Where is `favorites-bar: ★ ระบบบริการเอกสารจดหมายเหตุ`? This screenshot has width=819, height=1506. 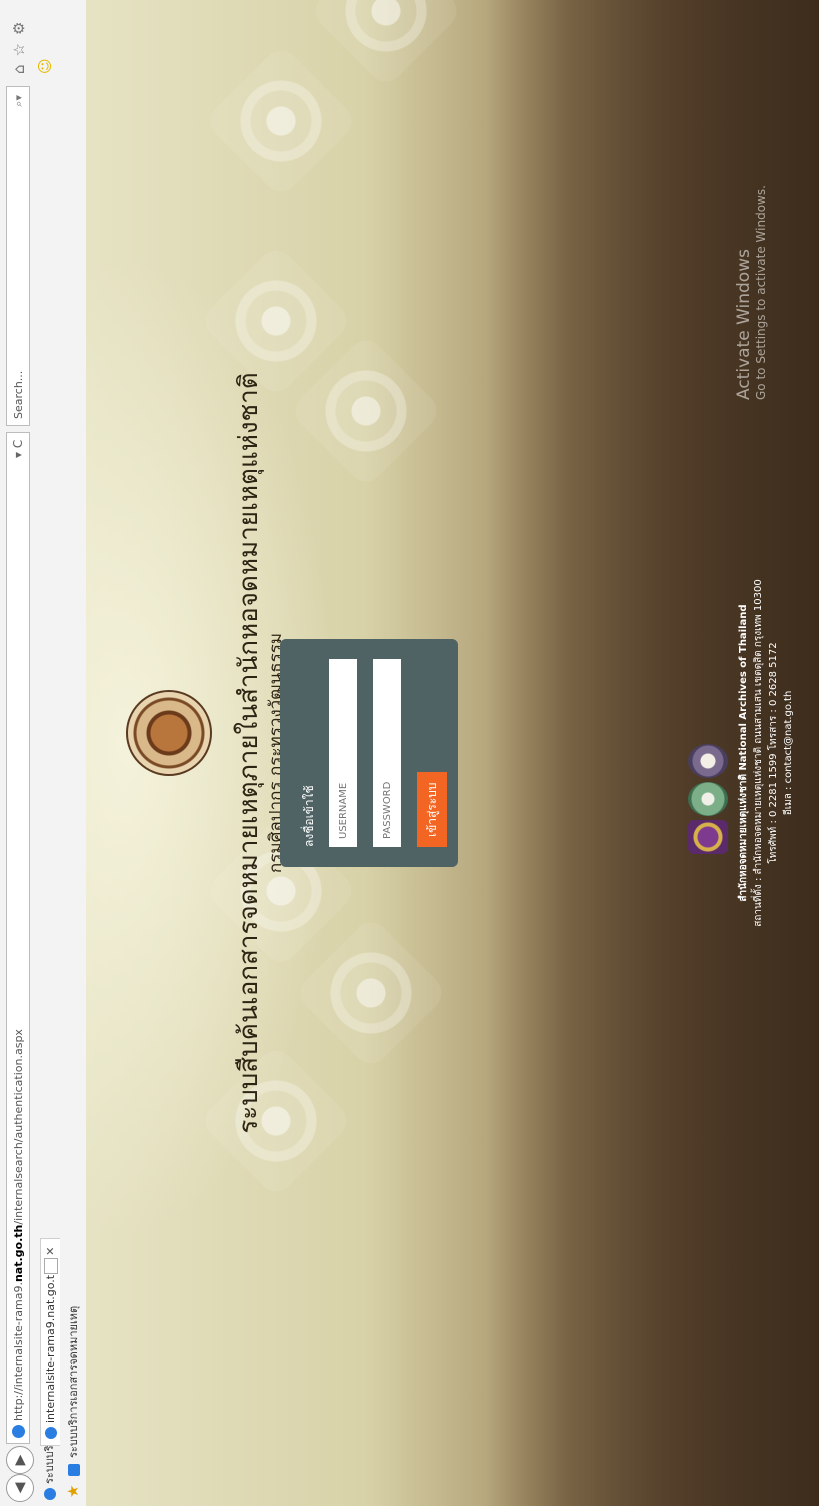 favorites-bar: ★ ระบบบริการเอกสารจดหมายเหตุ is located at coordinates (74, 753).